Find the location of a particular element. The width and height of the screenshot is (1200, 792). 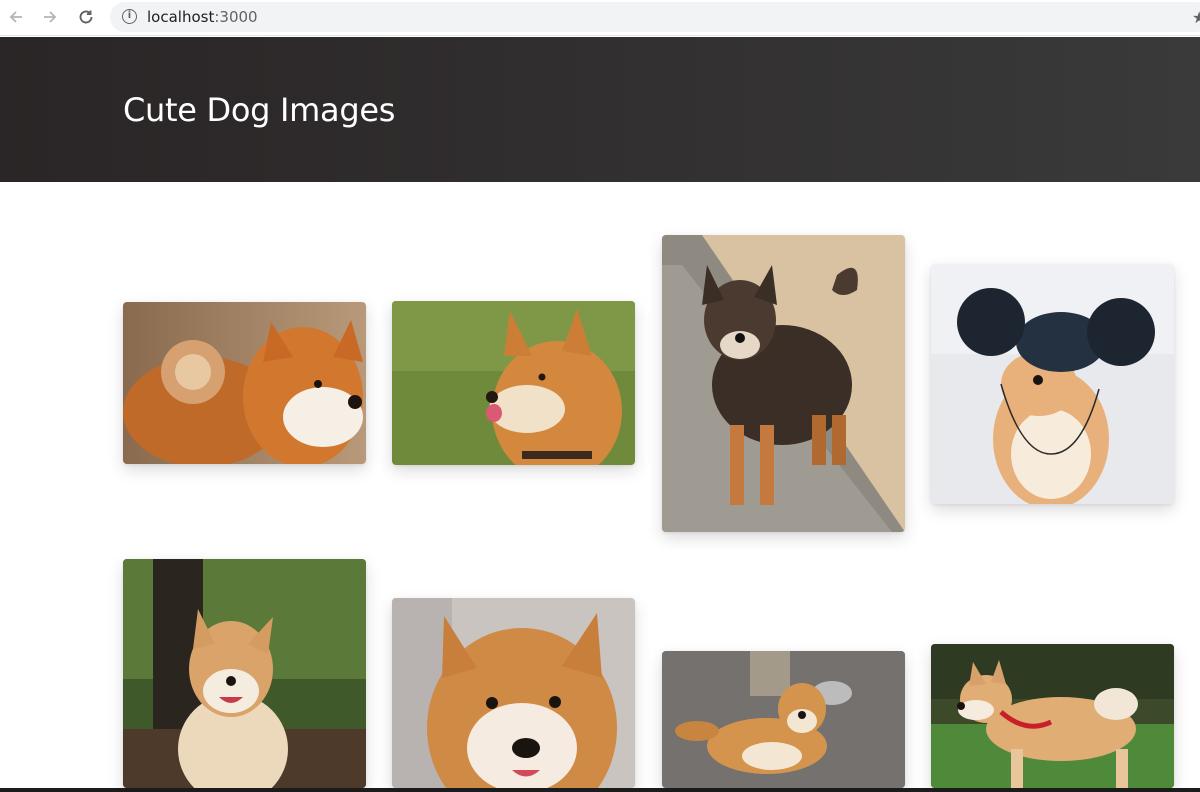

taskbar-edge is located at coordinates (600, 790).